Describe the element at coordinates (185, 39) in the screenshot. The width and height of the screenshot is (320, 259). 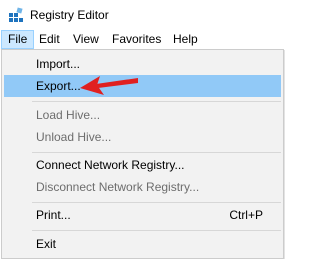
I see `menu-help: Help` at that location.